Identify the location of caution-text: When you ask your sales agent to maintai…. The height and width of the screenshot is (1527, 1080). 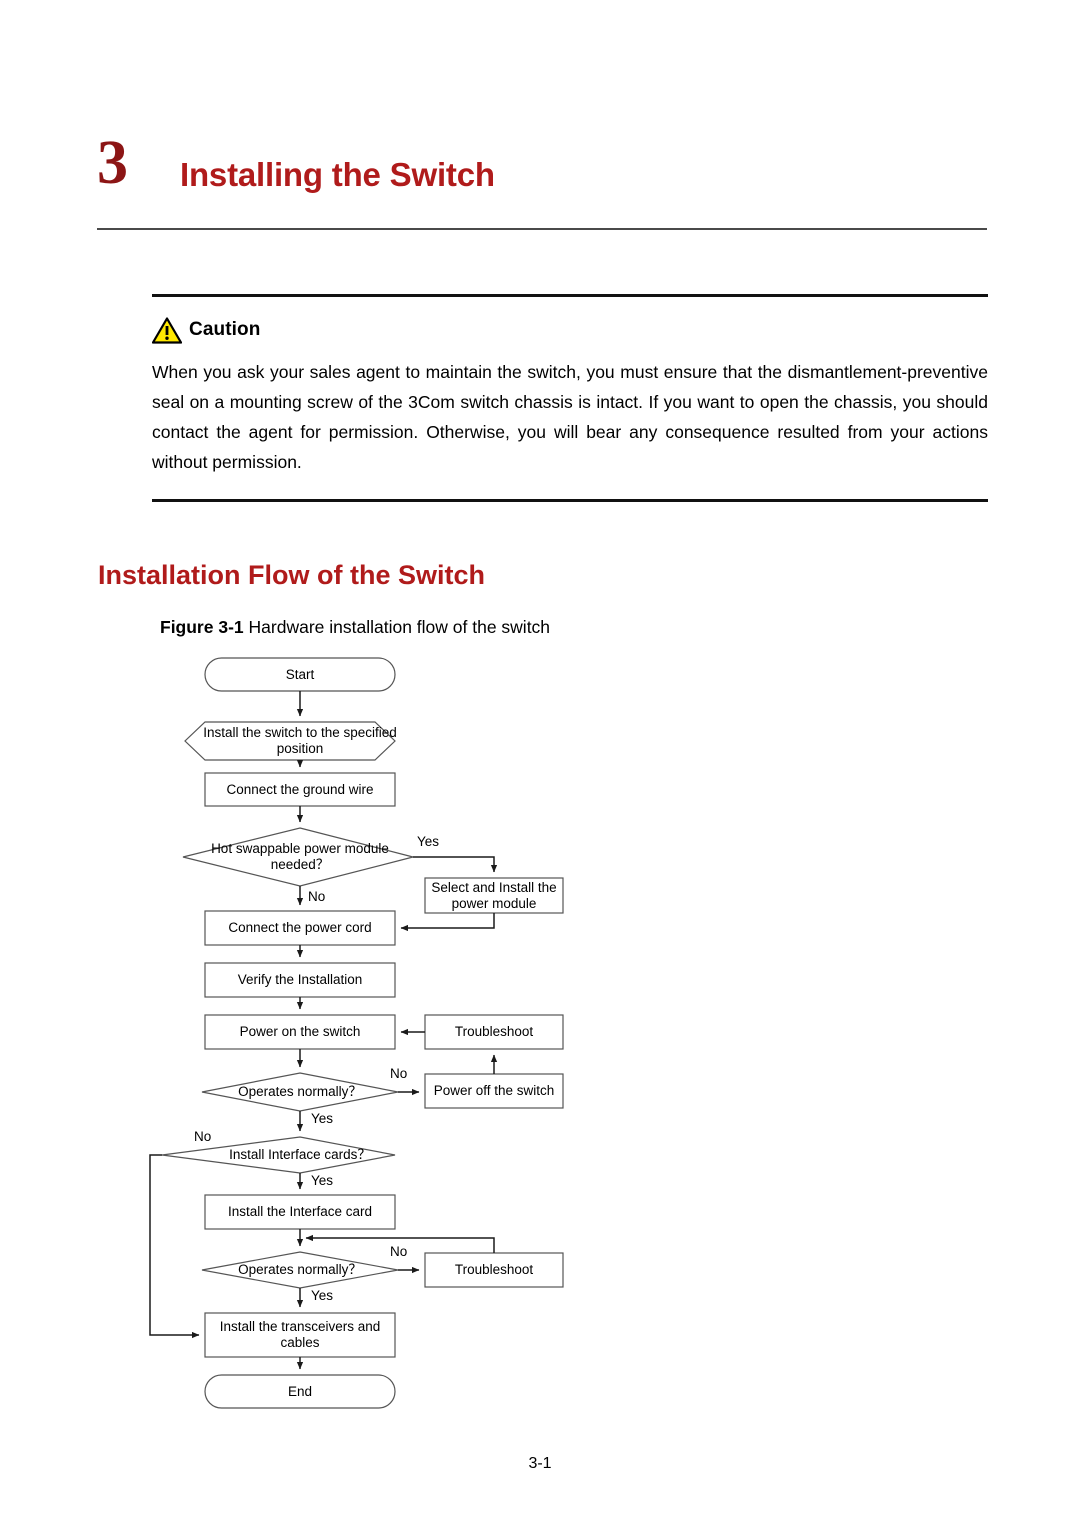
(570, 417).